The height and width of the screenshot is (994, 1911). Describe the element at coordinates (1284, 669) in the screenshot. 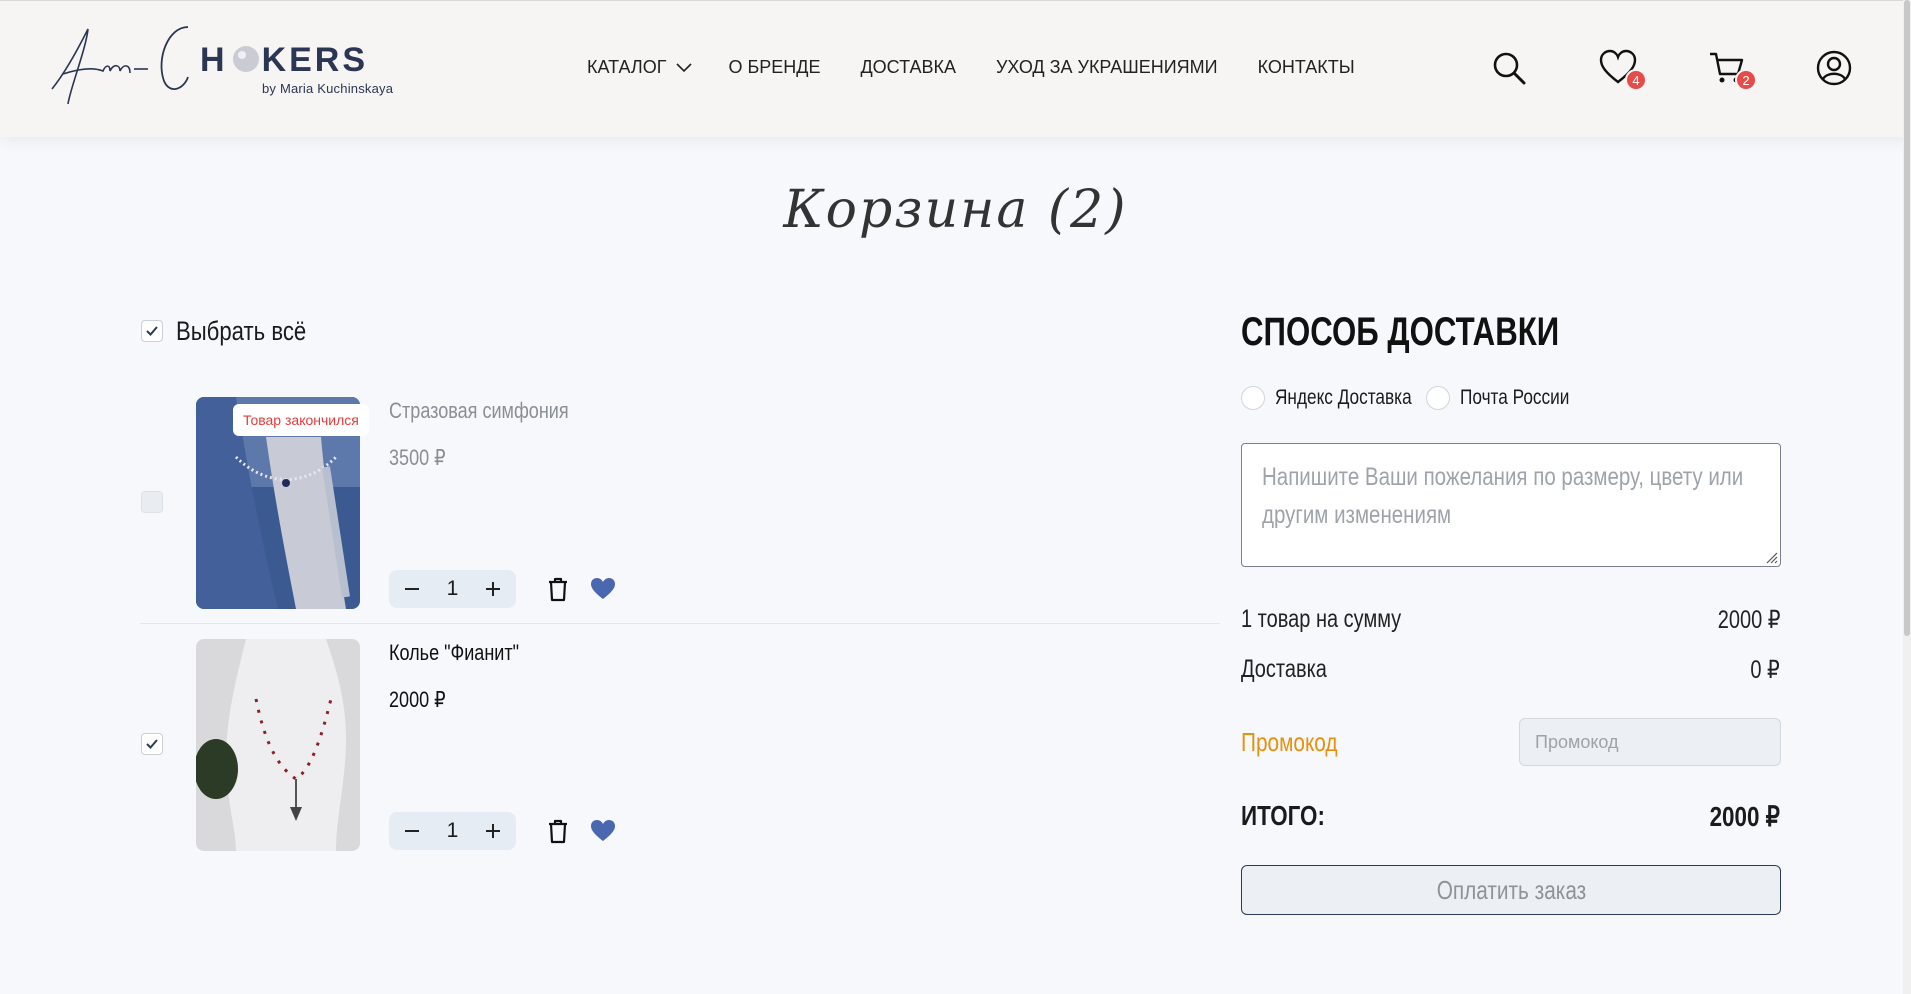

I see `delivery-cost-label: Доставка` at that location.